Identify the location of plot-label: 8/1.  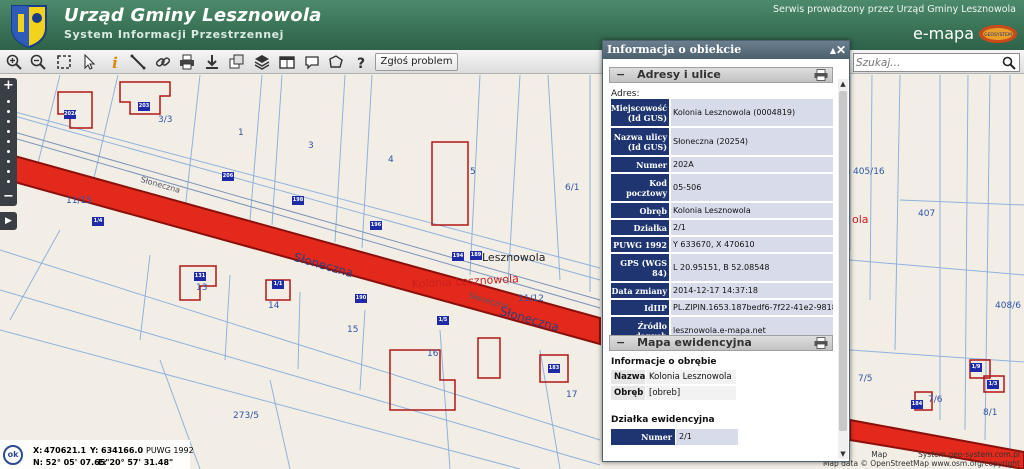
(990, 413).